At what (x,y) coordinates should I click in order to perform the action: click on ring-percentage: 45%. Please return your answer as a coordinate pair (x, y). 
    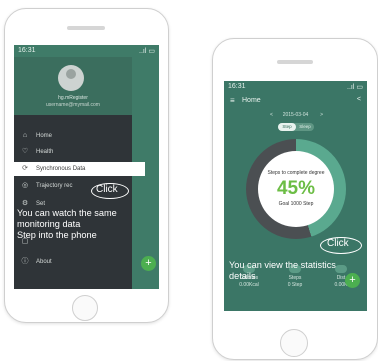
    Looking at the image, I should click on (296, 188).